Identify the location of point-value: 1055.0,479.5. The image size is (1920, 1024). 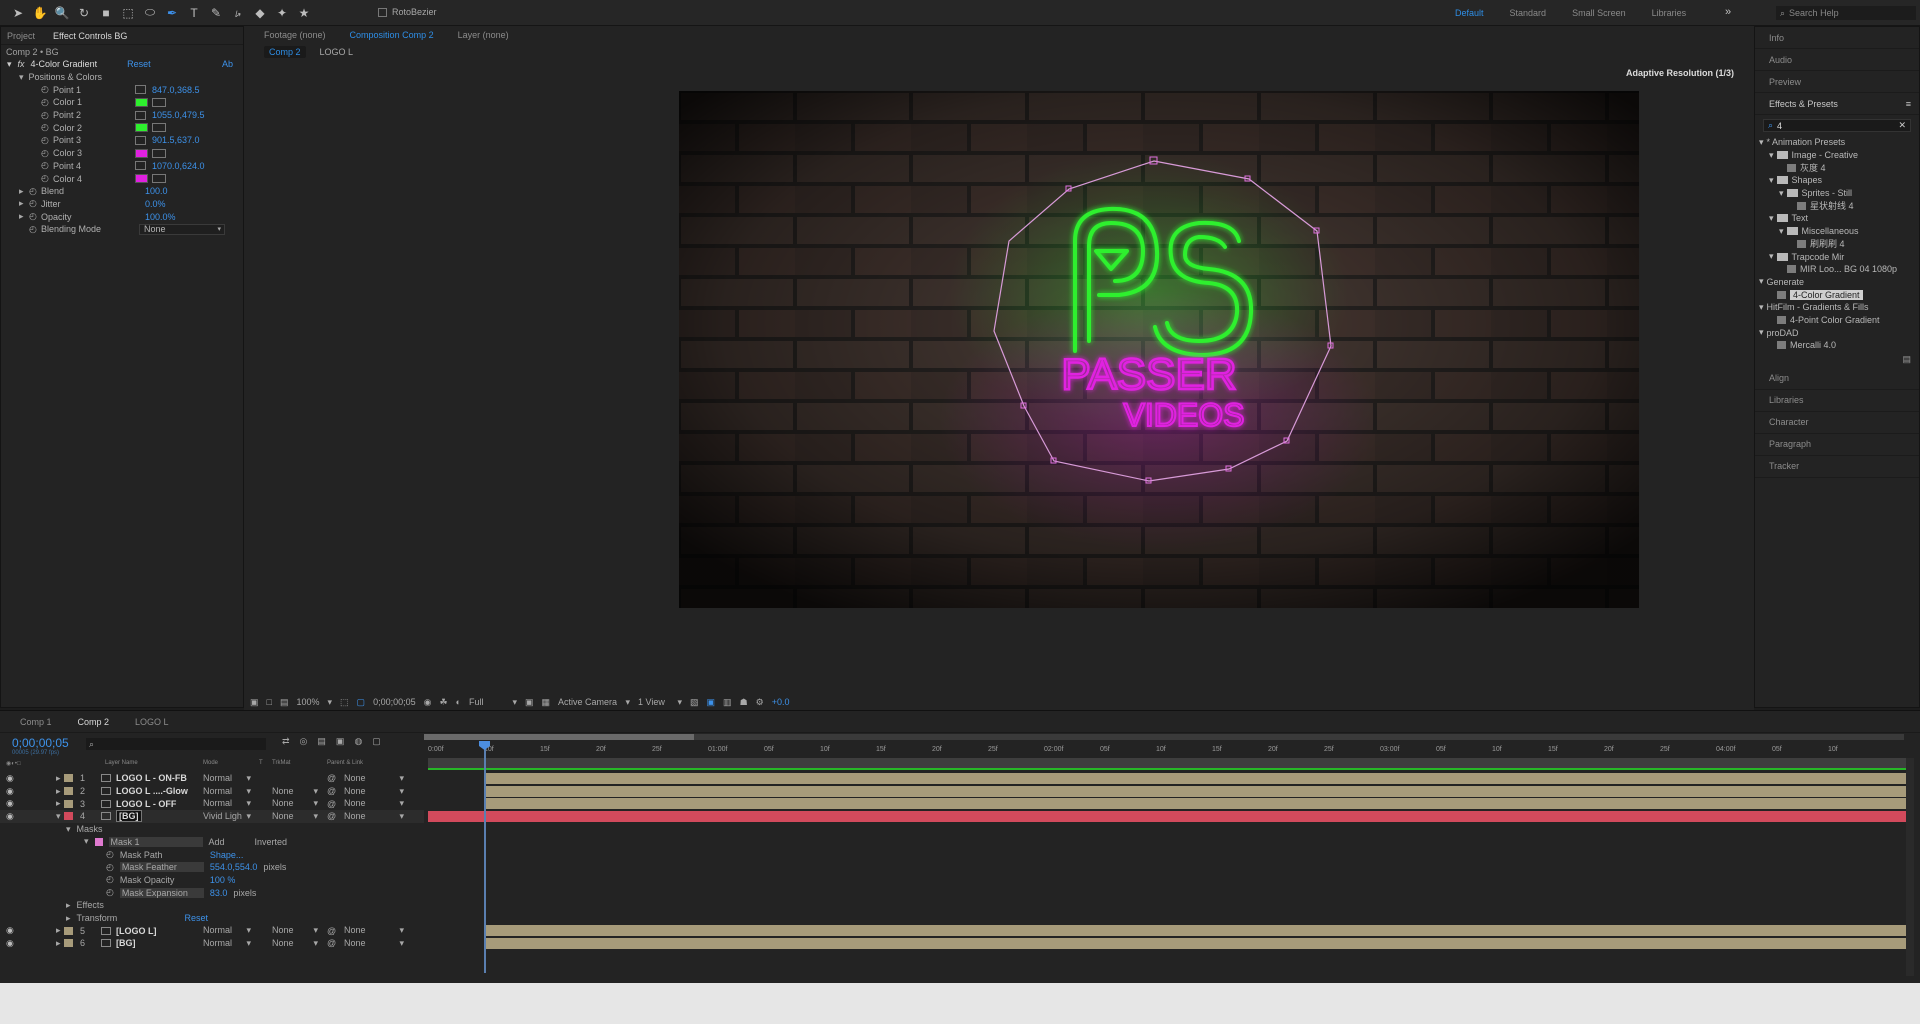
(178, 115).